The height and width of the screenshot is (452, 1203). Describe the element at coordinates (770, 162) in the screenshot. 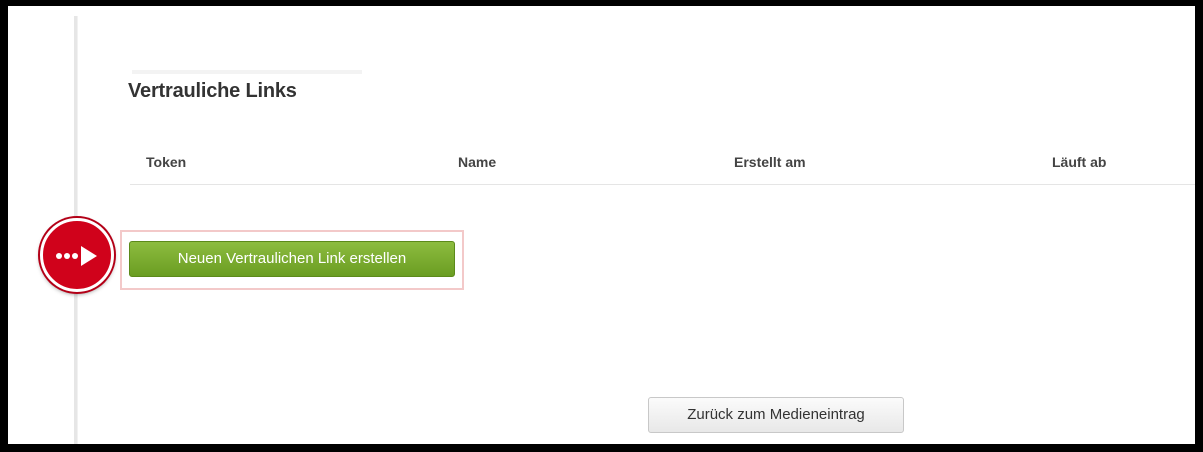

I see `column-header-created-at: Erstellt am` at that location.